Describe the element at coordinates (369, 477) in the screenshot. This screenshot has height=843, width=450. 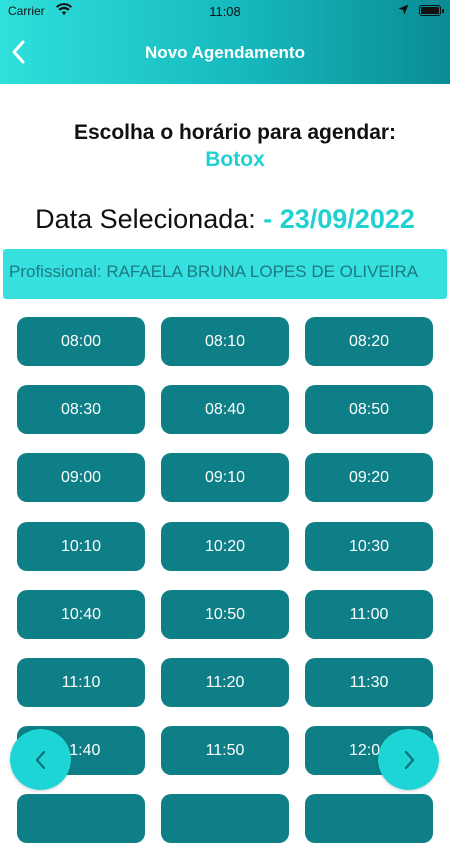
I see `time-slot-button: 09:20` at that location.